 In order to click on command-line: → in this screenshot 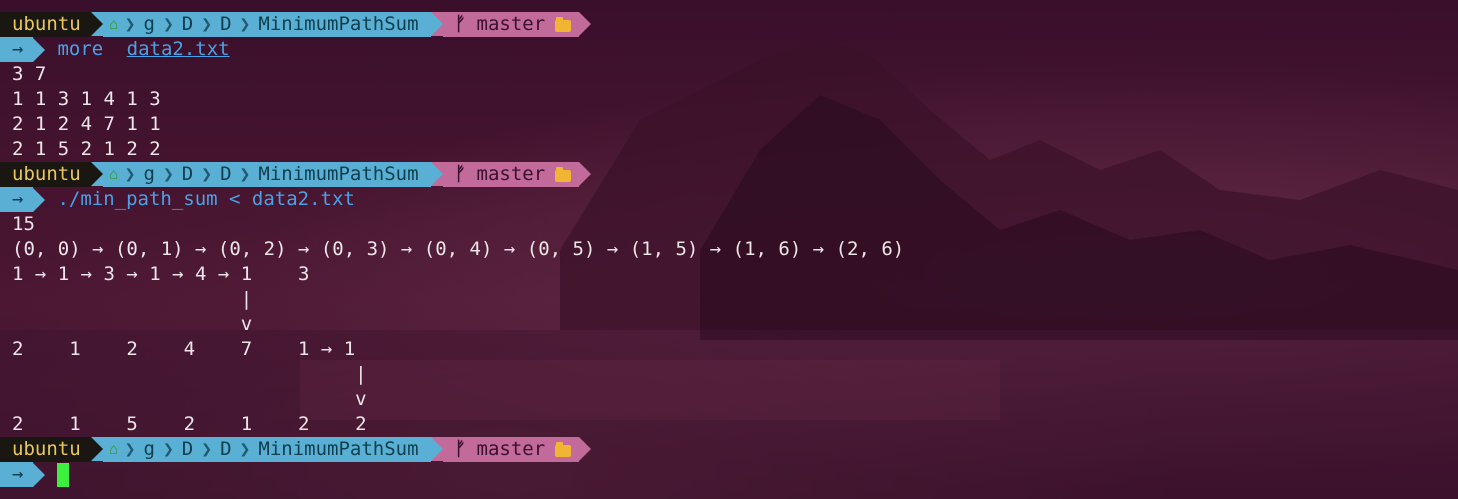, I will do `click(729, 474)`.